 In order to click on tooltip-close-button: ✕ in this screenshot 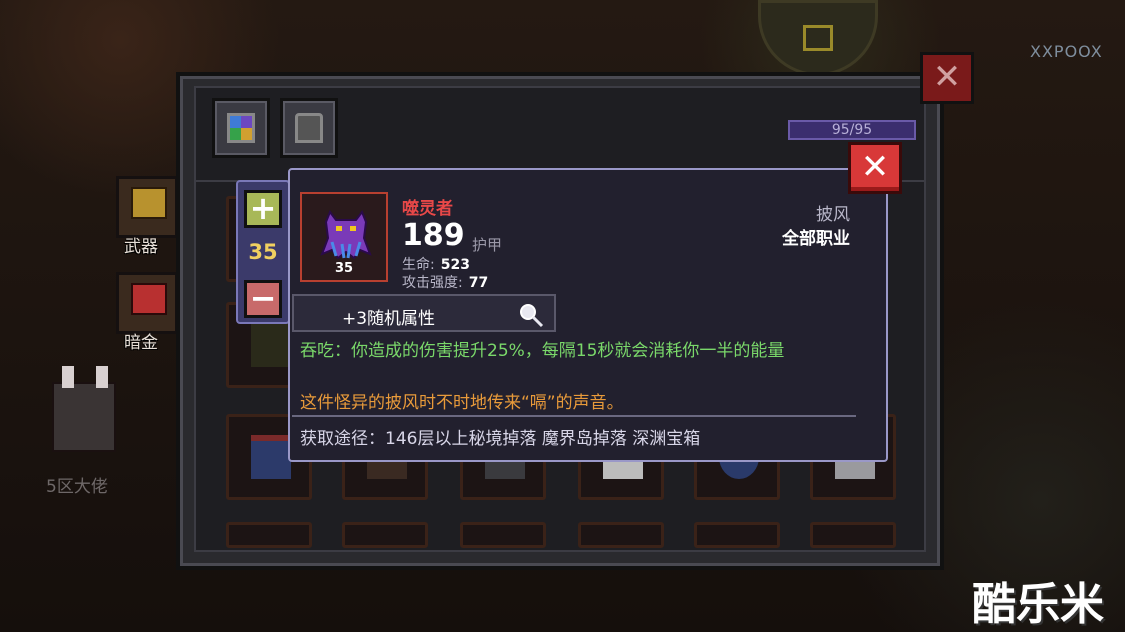, I will do `click(875, 168)`.